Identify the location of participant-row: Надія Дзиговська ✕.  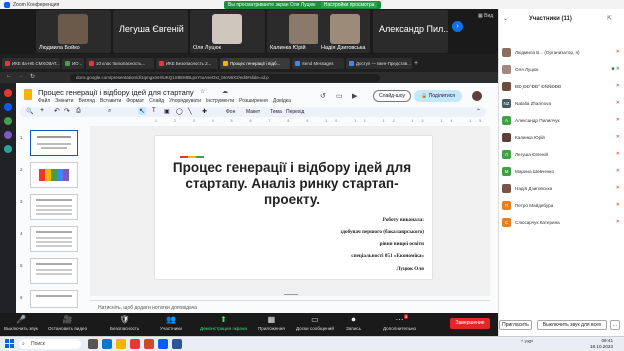
(561, 188).